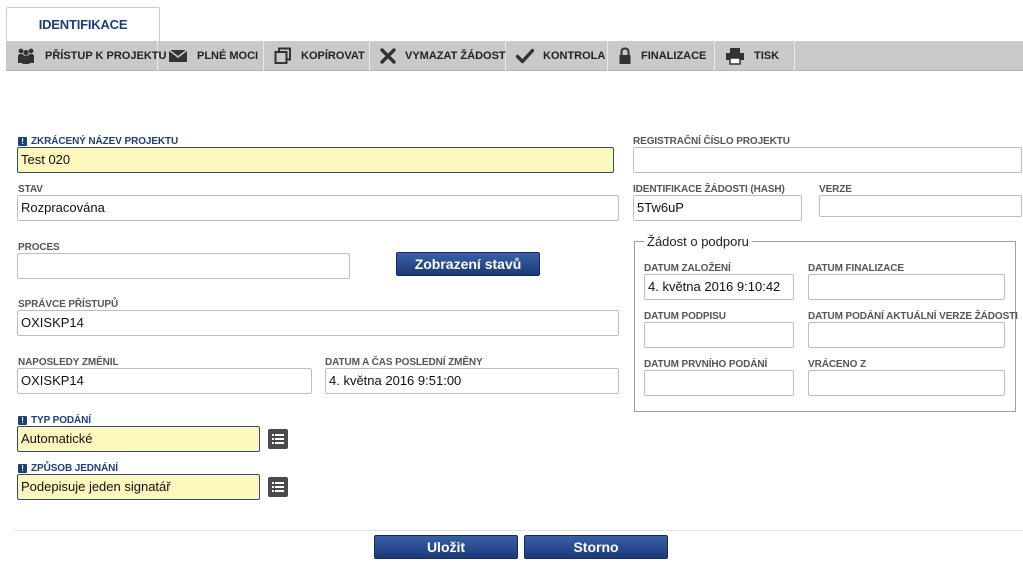 The image size is (1023, 565). I want to click on signed-field, so click(719, 335).